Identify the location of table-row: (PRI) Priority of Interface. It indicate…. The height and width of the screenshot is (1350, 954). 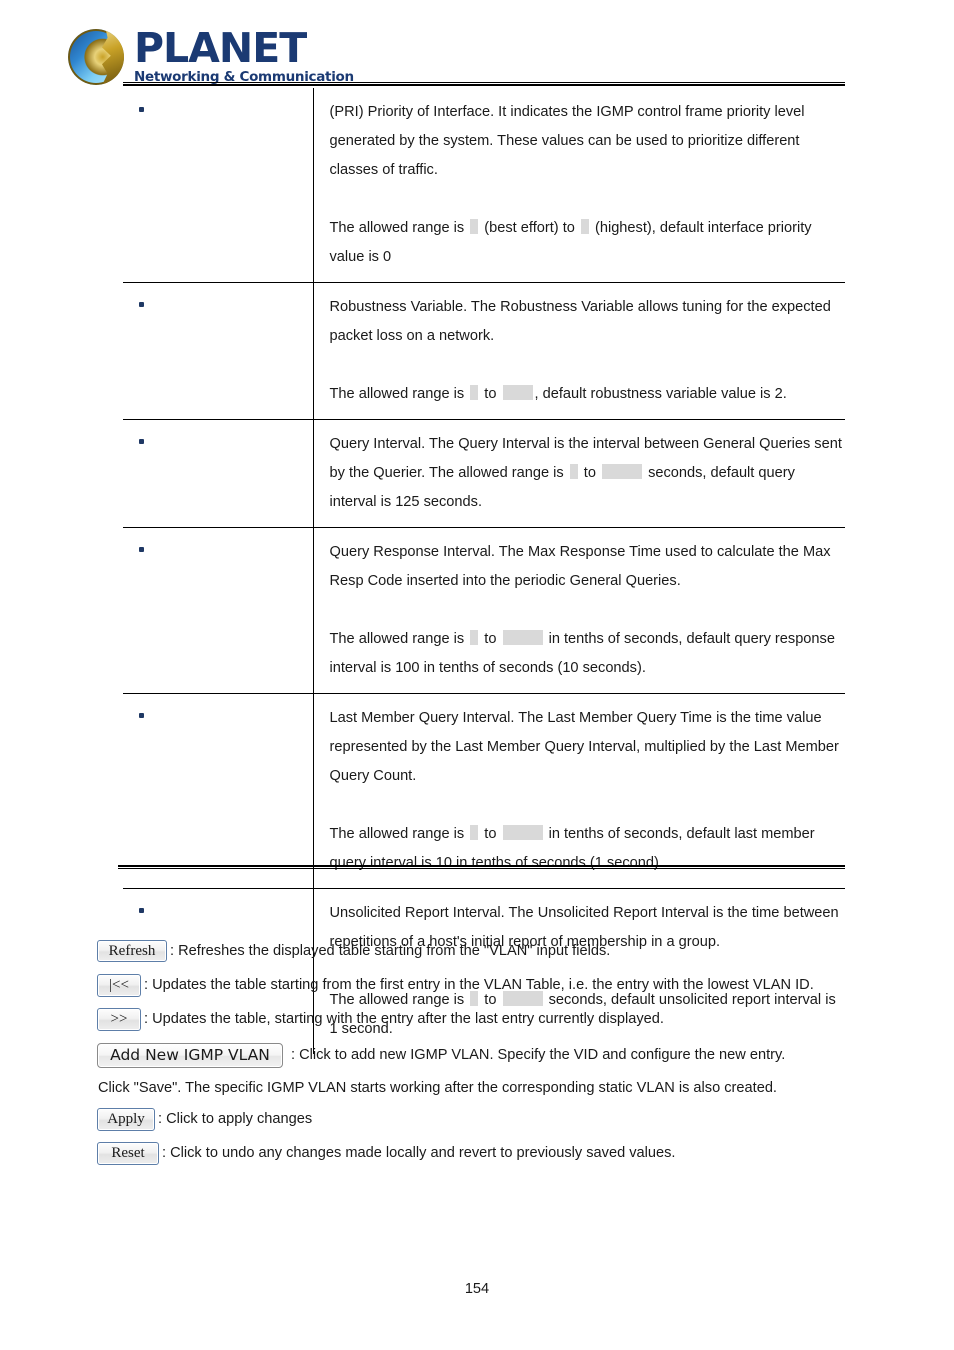
(484, 185).